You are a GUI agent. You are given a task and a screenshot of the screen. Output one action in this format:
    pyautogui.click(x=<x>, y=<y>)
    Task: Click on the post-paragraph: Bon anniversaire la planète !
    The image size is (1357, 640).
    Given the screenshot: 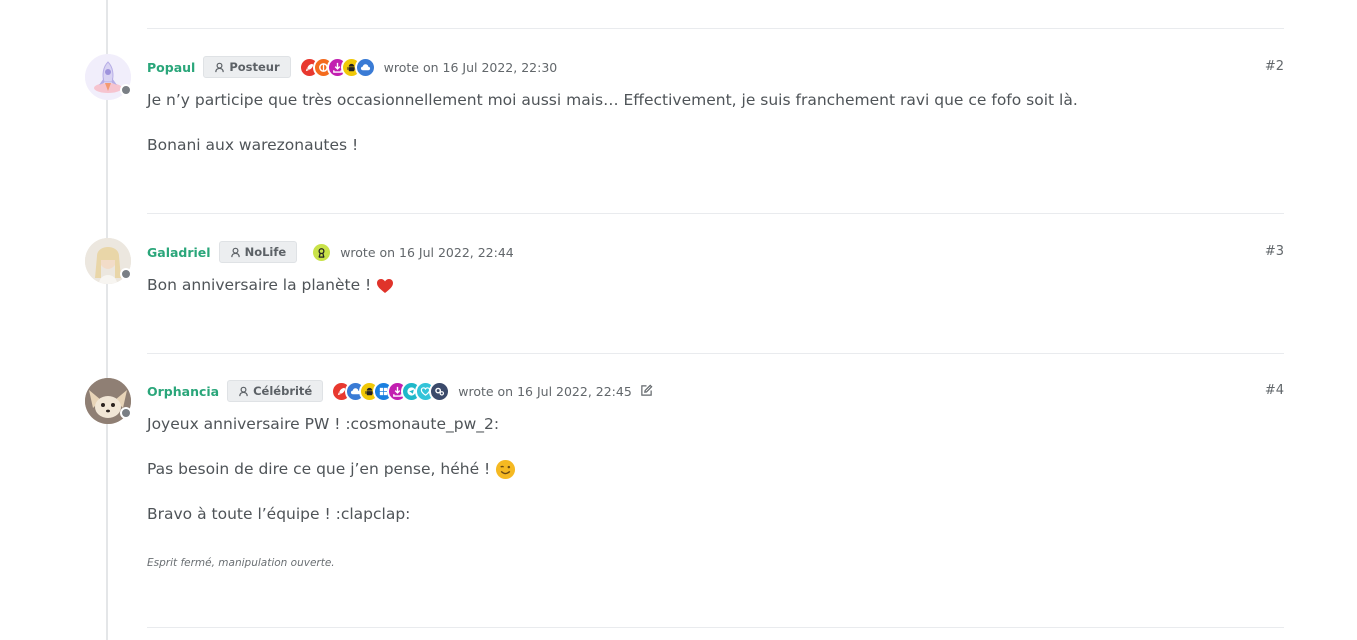 What is the action you would take?
    pyautogui.click(x=270, y=285)
    